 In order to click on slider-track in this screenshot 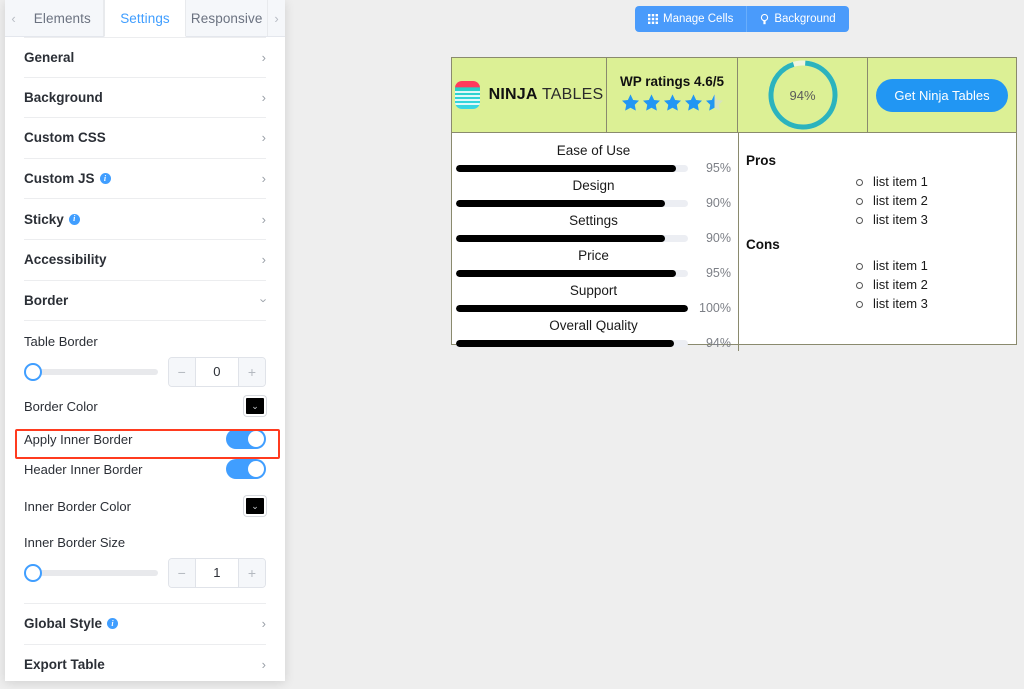, I will do `click(91, 572)`.